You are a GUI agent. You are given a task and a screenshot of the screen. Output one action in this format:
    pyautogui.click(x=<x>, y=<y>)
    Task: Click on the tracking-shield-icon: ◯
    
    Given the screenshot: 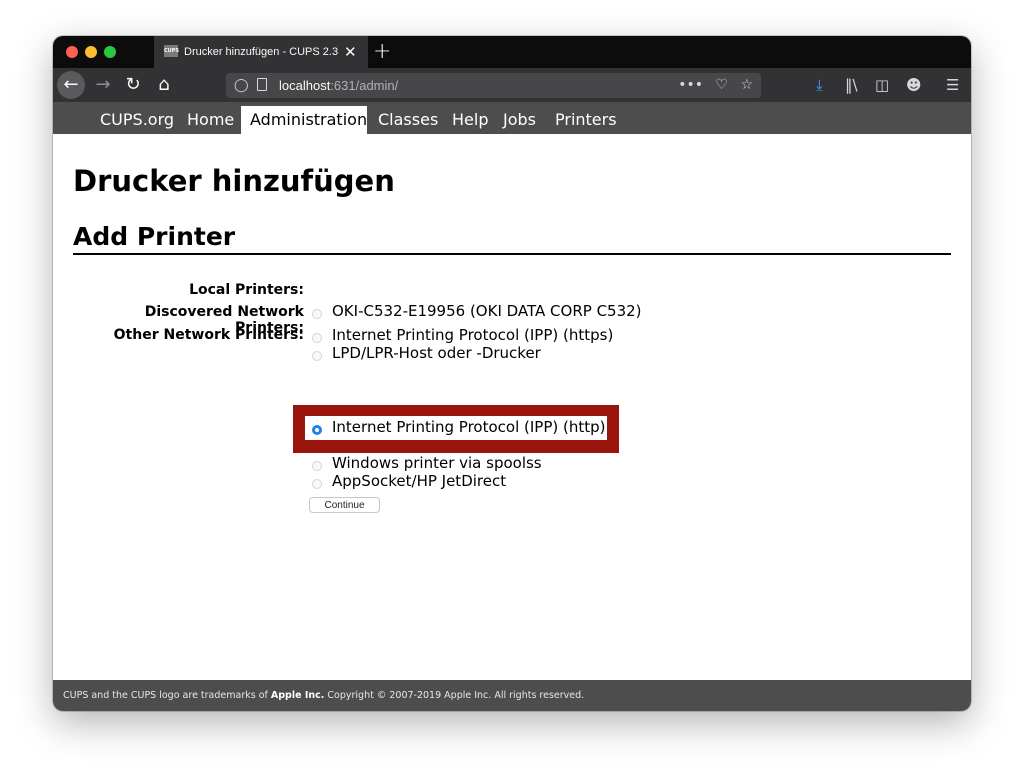 What is the action you would take?
    pyautogui.click(x=241, y=85)
    